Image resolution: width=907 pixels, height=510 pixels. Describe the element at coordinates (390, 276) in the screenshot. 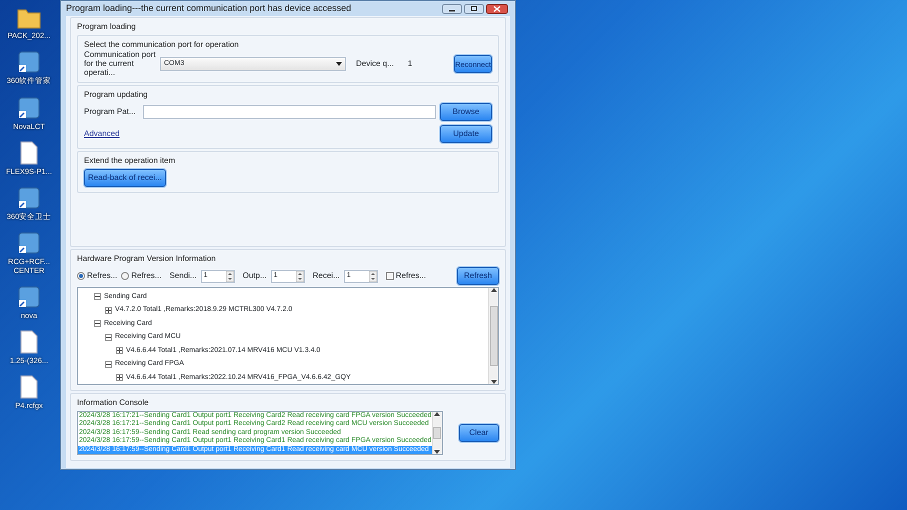

I see `checkbox` at that location.